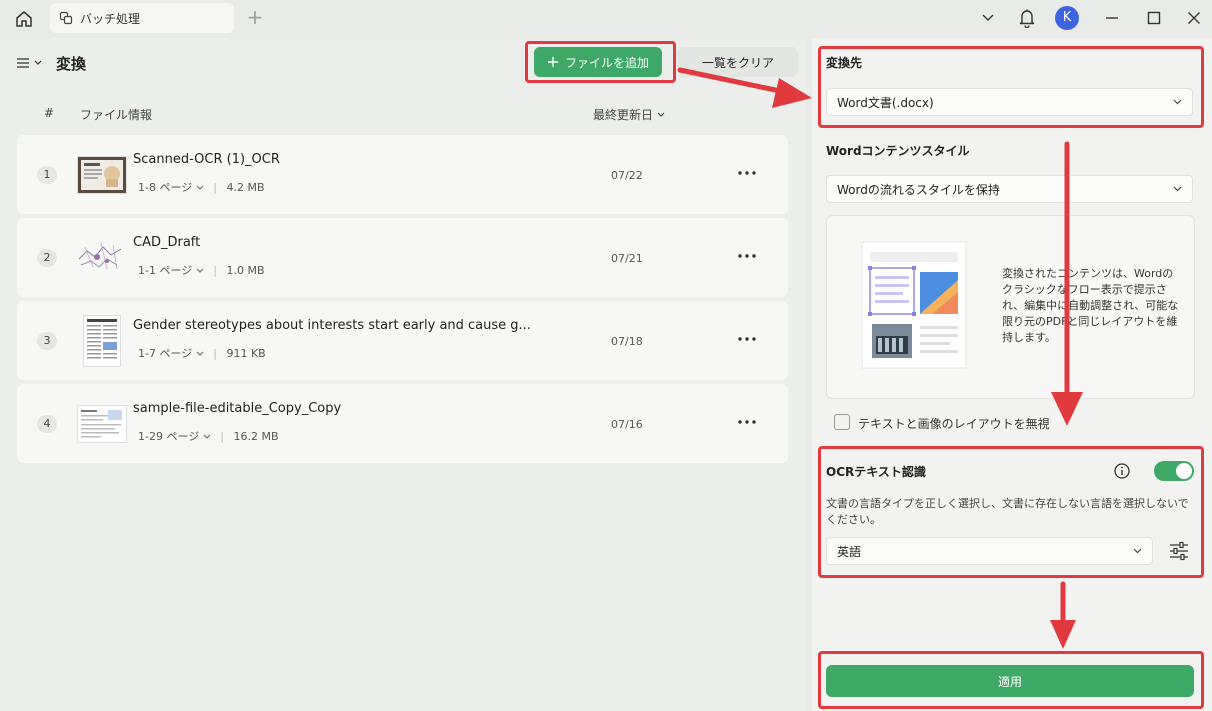 The width and height of the screenshot is (1212, 711). What do you see at coordinates (849, 551) in the screenshot?
I see `ocr-language-value: 英語` at bounding box center [849, 551].